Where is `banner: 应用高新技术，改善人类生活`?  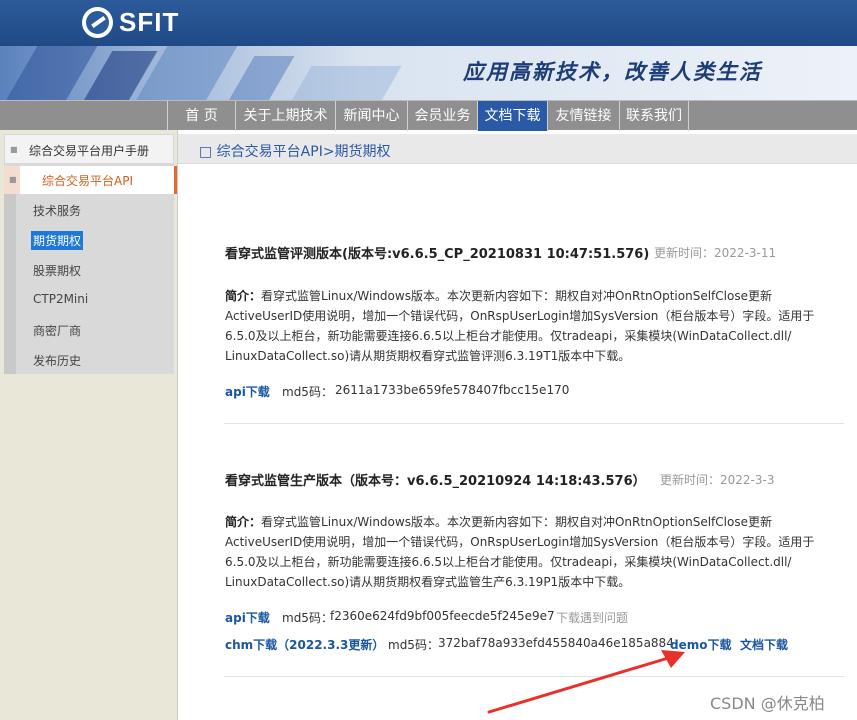 banner: 应用高新技术，改善人类生活 is located at coordinates (428, 73).